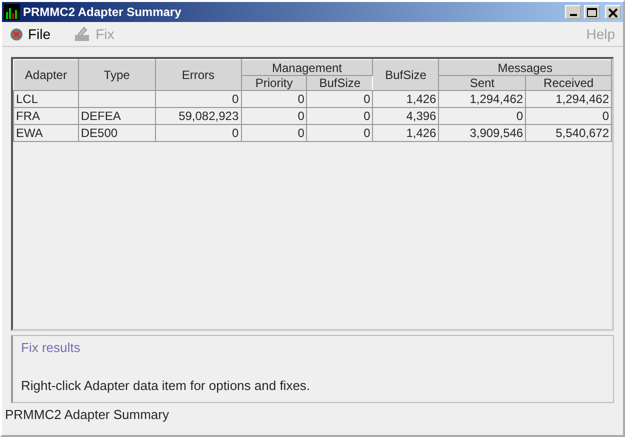 The image size is (625, 437). Describe the element at coordinates (46, 99) in the screenshot. I see `table-cell: LCL` at that location.